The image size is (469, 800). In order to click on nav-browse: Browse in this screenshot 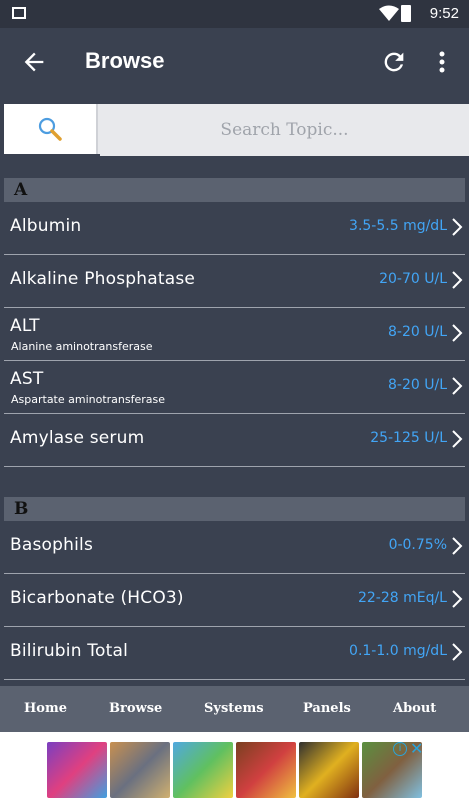, I will do `click(135, 708)`.